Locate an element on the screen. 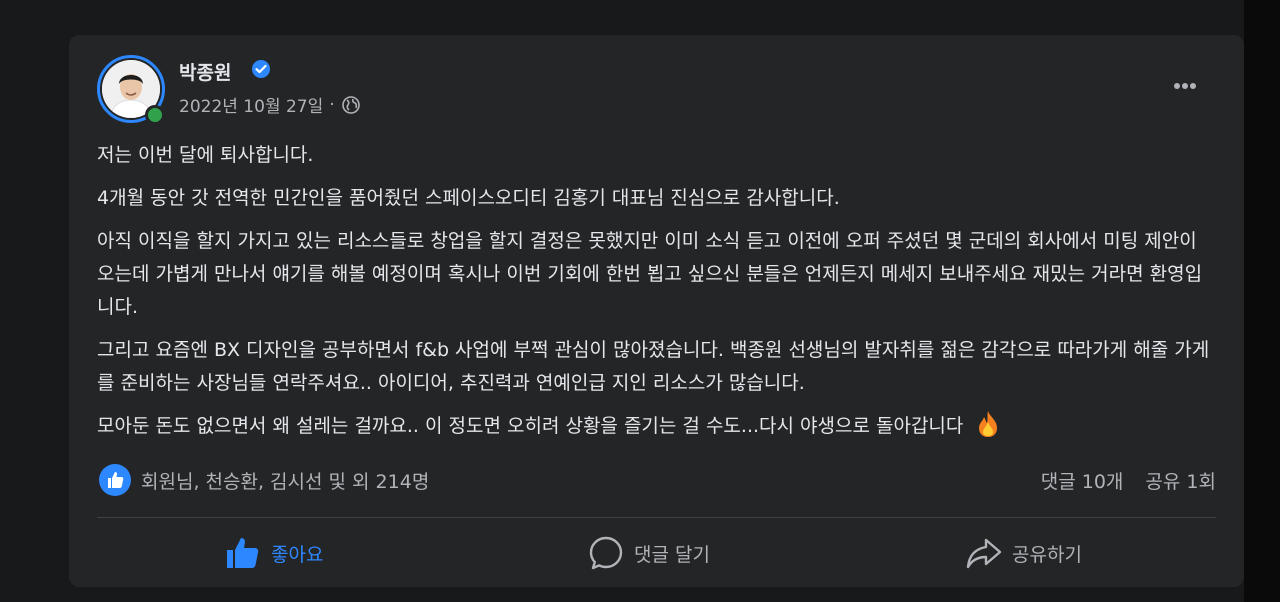  like-button: 좋아요 is located at coordinates (274, 553).